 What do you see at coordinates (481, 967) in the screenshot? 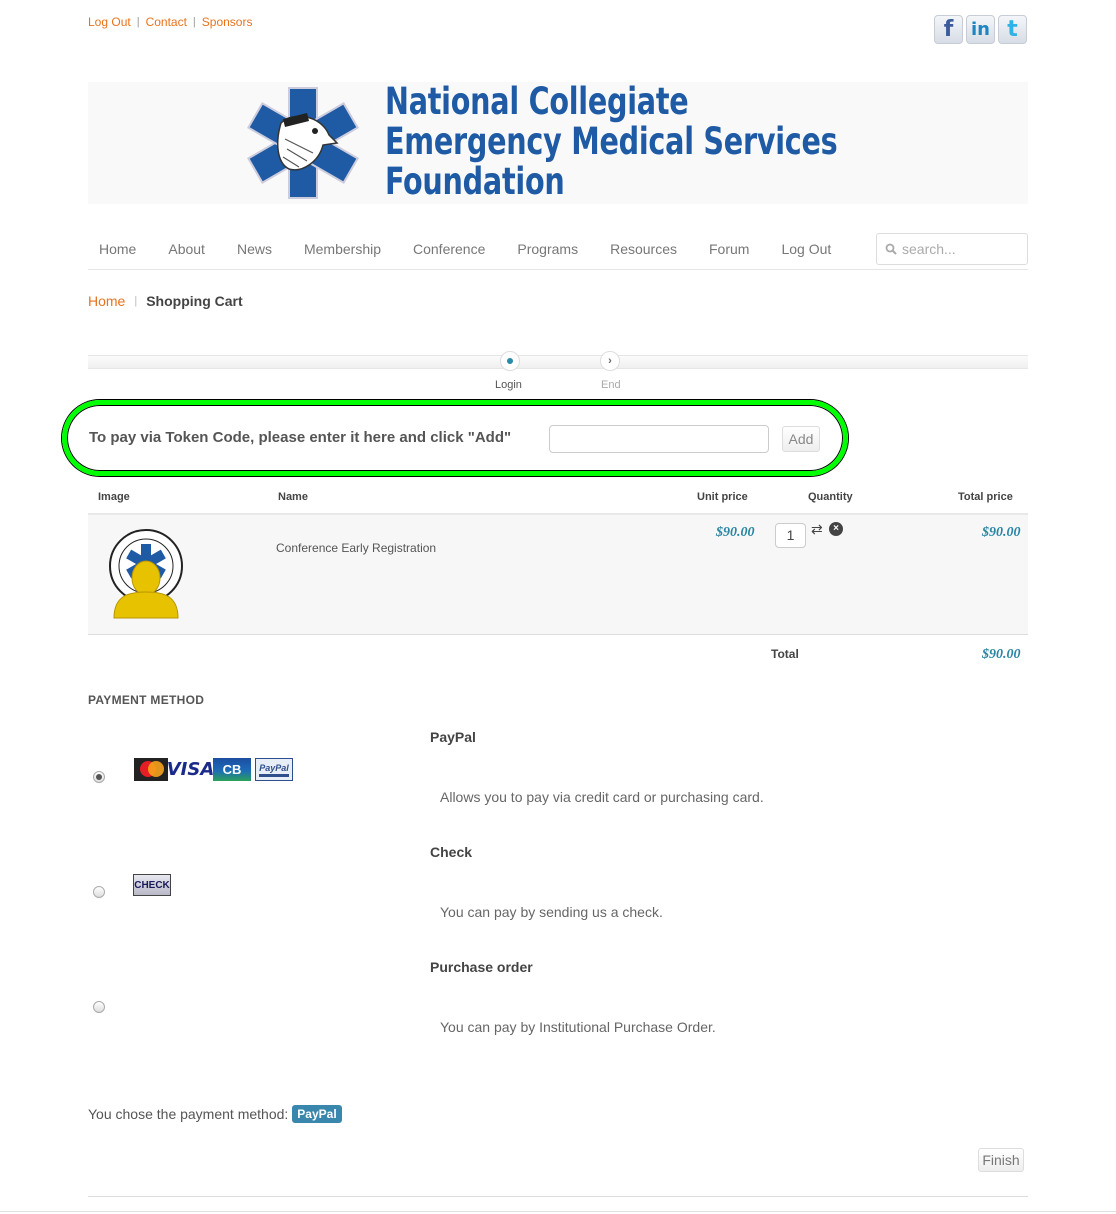
I see `payment-method-name: Purchase order` at bounding box center [481, 967].